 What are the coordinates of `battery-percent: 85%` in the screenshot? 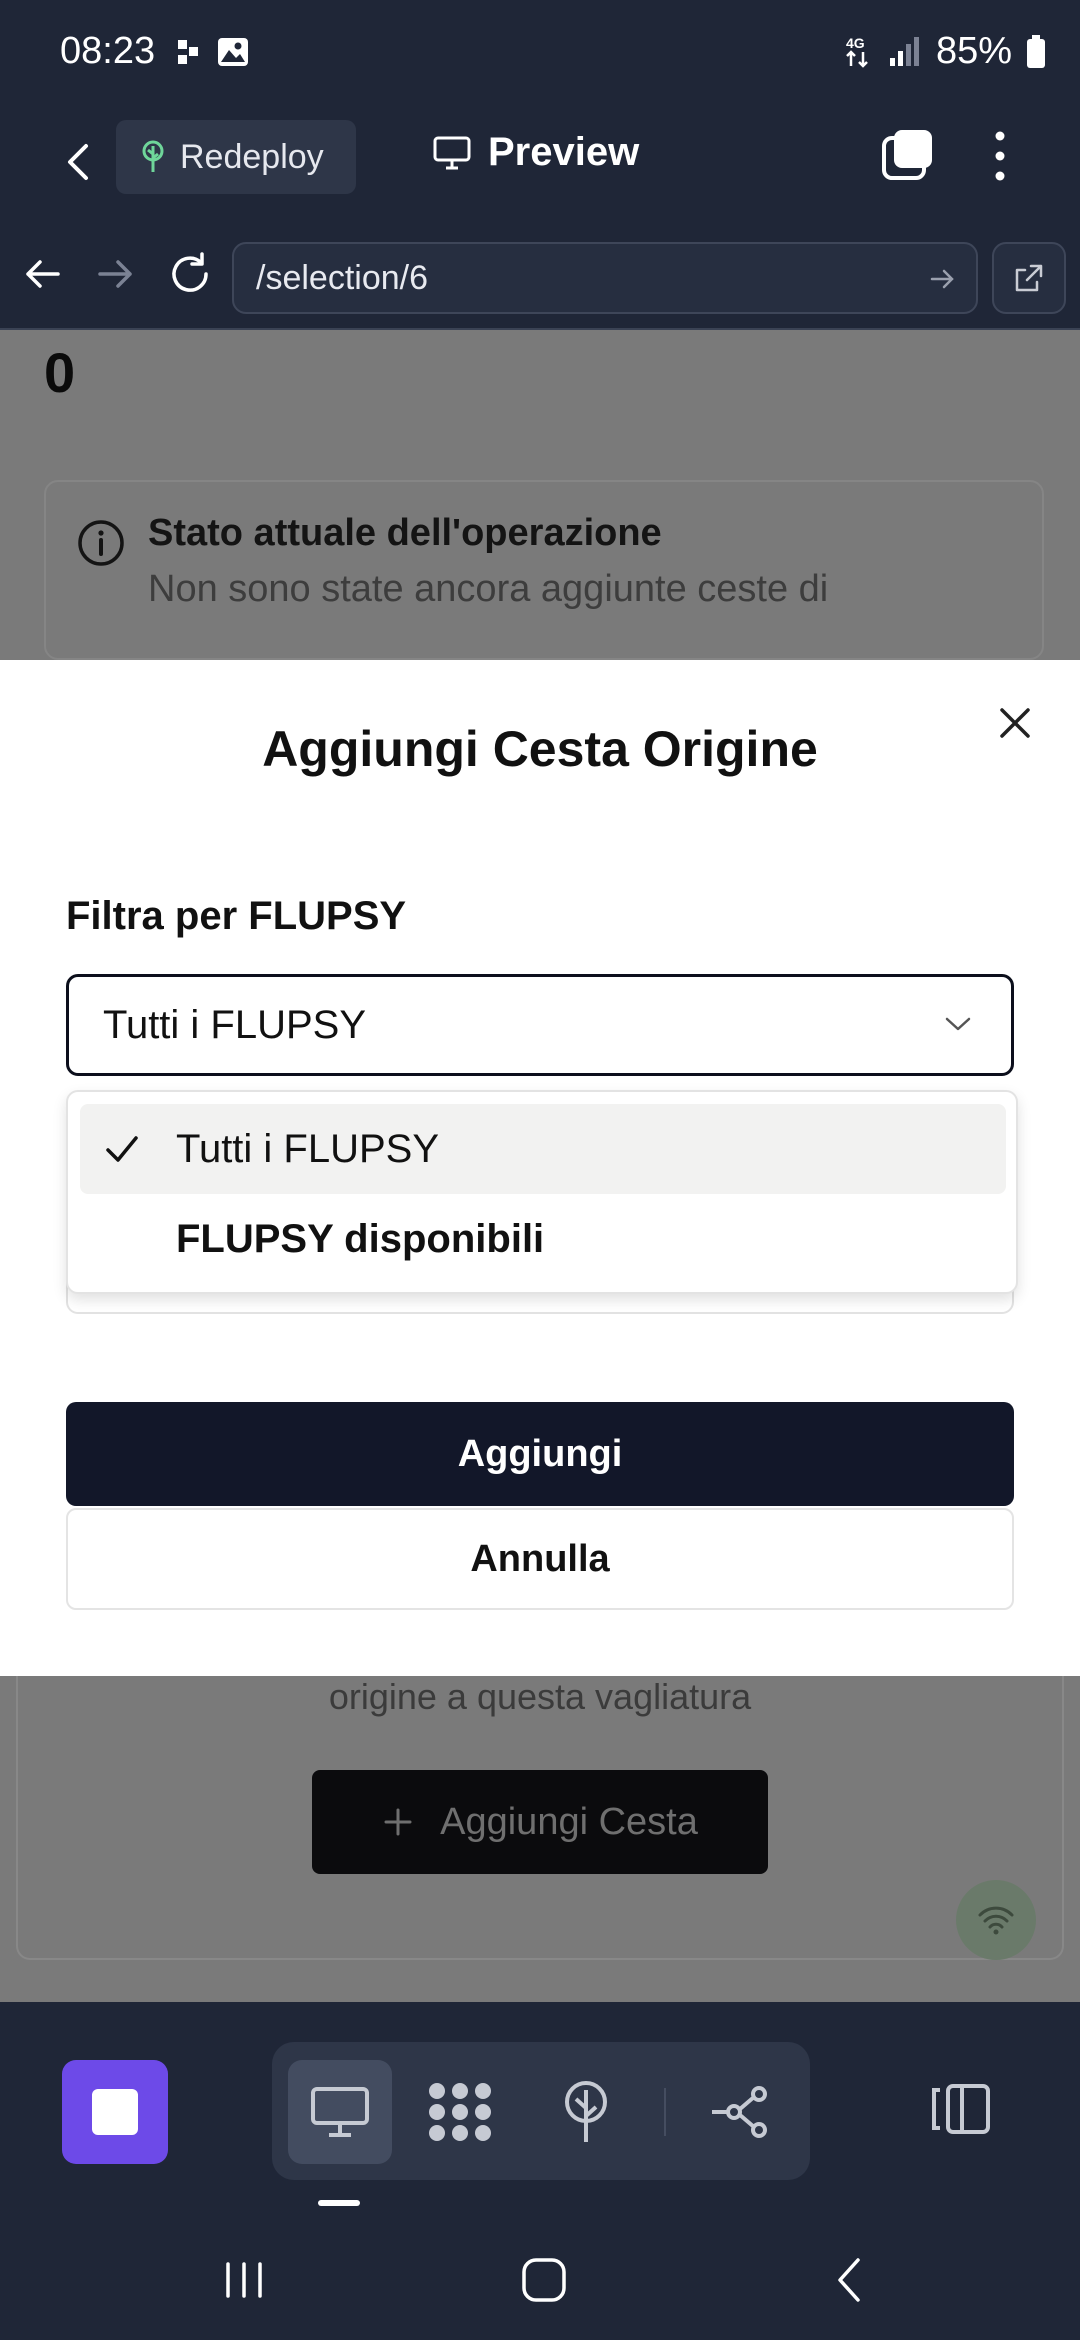 It's located at (973, 51).